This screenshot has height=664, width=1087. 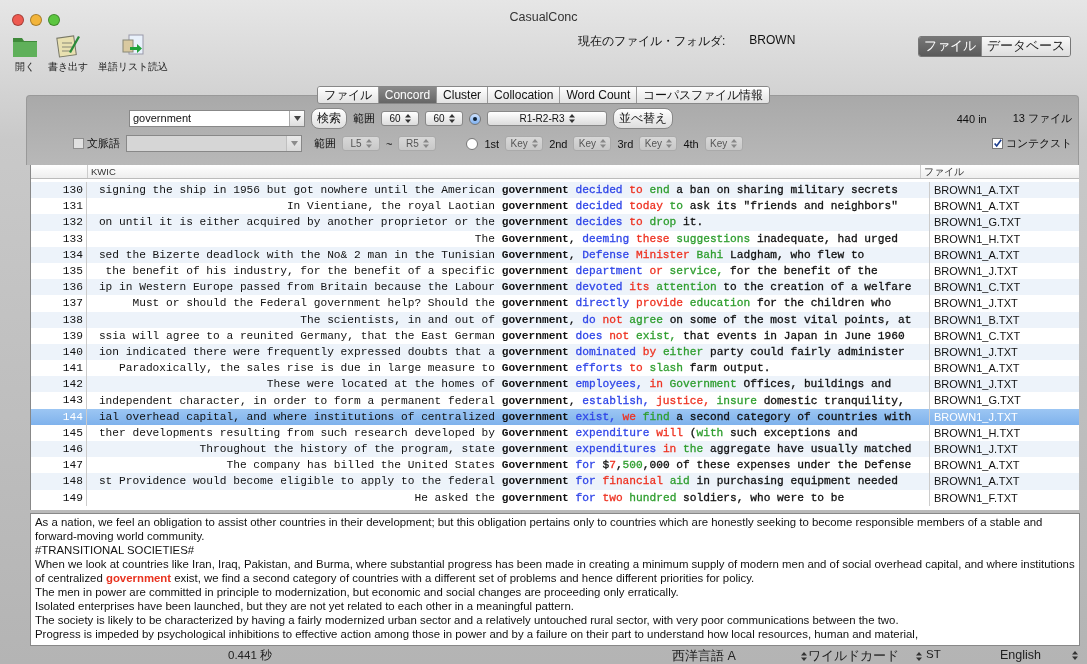 What do you see at coordinates (599, 287) in the screenshot?
I see `collocate-word: devoted` at bounding box center [599, 287].